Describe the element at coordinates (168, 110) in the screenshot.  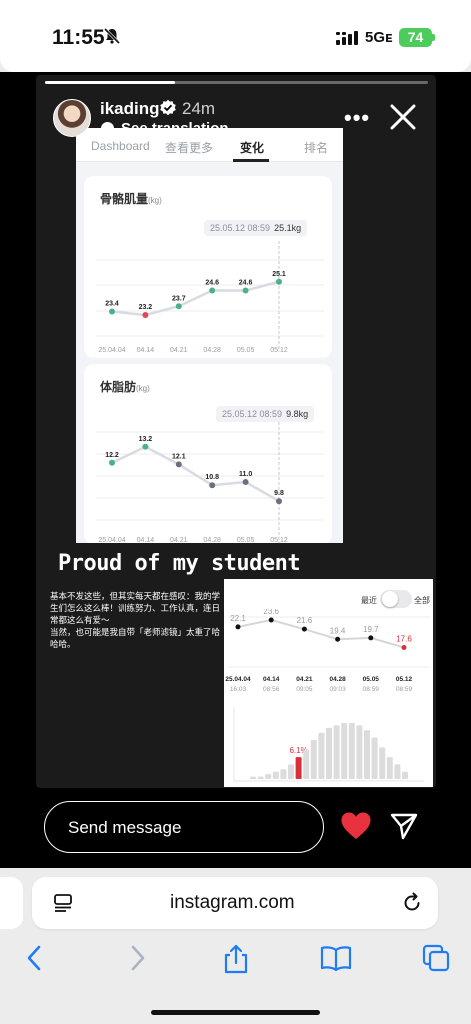
I see `verified-badge-icon` at that location.